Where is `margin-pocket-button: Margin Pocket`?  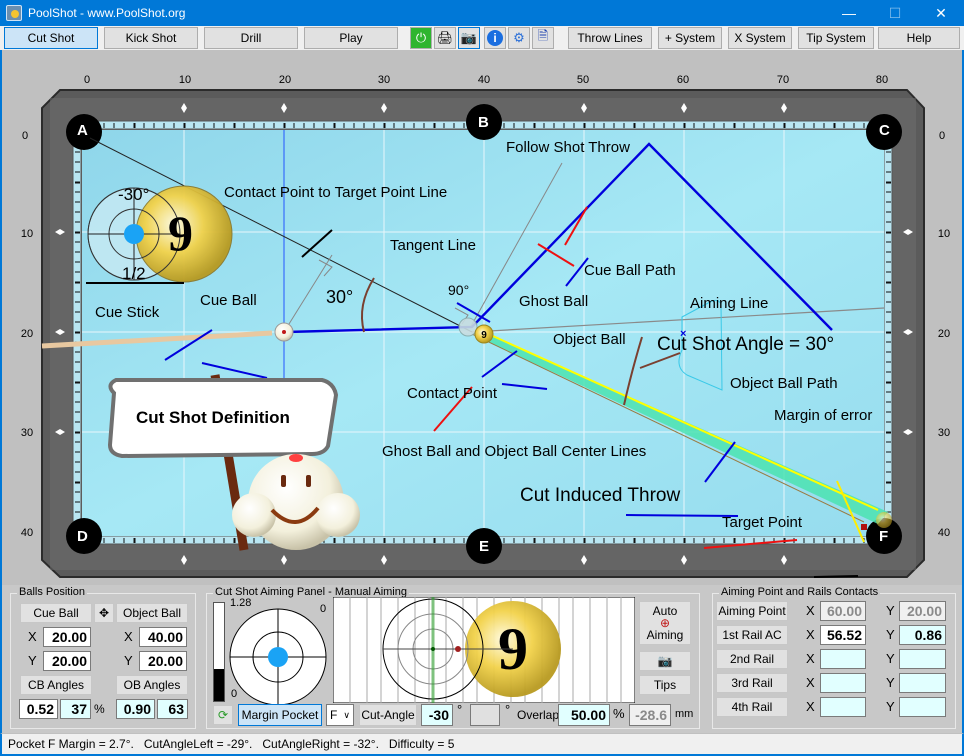
margin-pocket-button: Margin Pocket is located at coordinates (280, 715).